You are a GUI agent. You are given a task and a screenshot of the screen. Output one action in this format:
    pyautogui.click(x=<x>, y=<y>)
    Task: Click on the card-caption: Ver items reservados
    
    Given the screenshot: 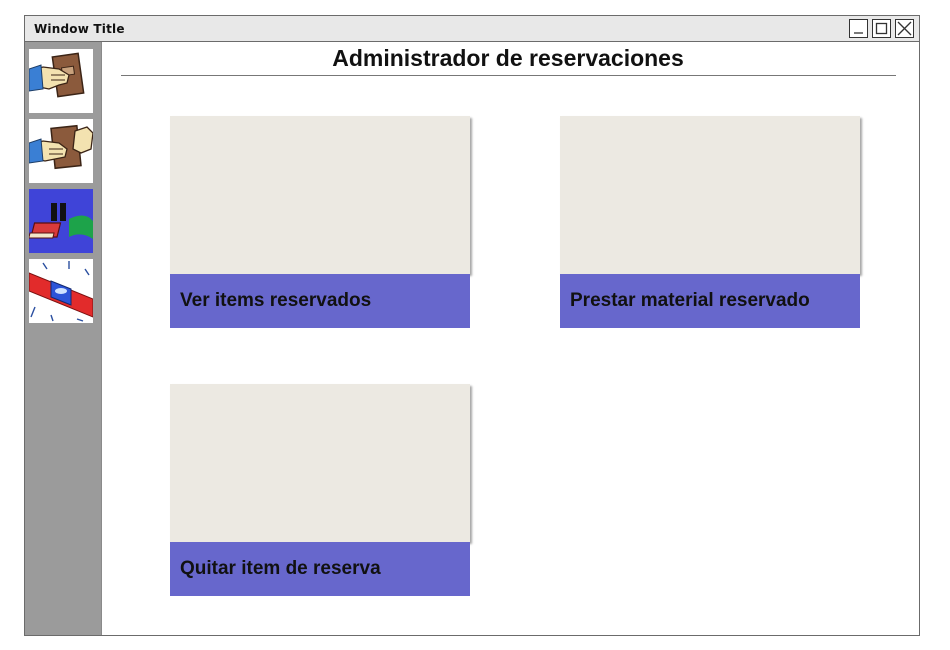 What is the action you would take?
    pyautogui.click(x=320, y=301)
    